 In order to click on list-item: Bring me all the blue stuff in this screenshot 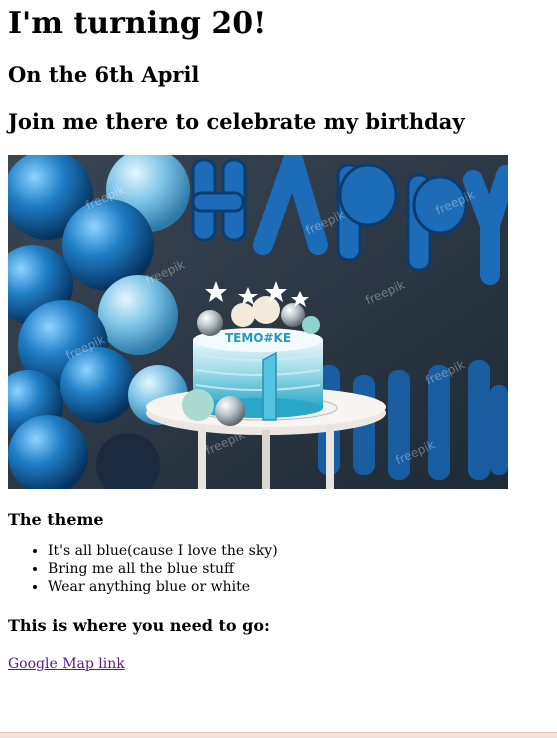, I will do `click(298, 569)`.